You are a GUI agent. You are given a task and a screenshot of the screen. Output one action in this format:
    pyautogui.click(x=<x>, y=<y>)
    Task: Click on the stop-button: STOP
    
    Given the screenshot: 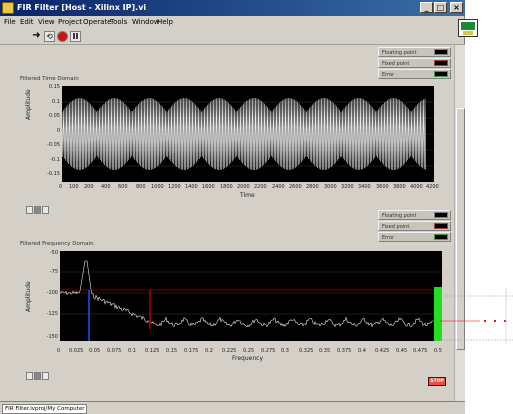 What is the action you would take?
    pyautogui.click(x=437, y=381)
    